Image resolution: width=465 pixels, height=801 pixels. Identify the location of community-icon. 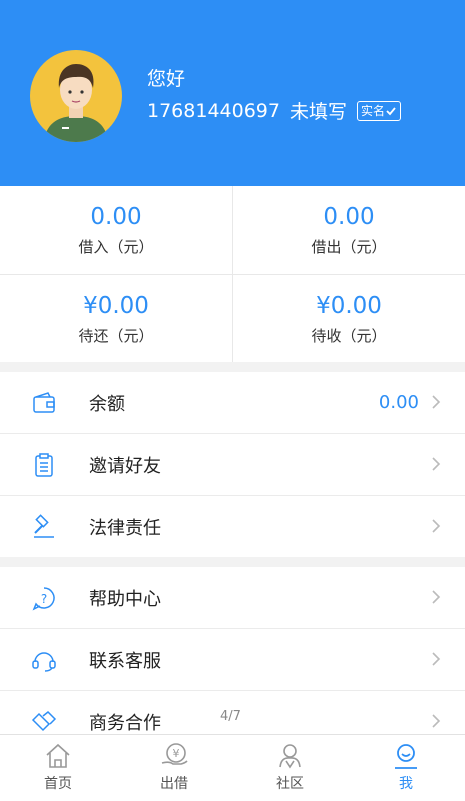
(290, 756).